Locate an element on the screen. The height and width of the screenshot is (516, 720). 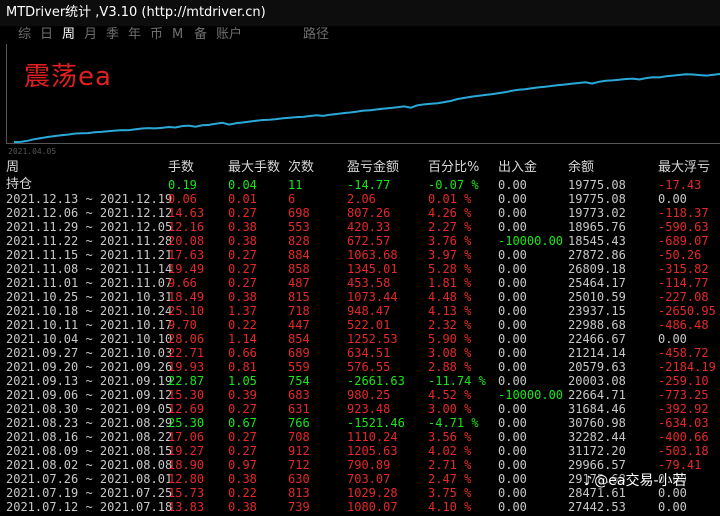
cell-balance: 18965.76 is located at coordinates (597, 227).